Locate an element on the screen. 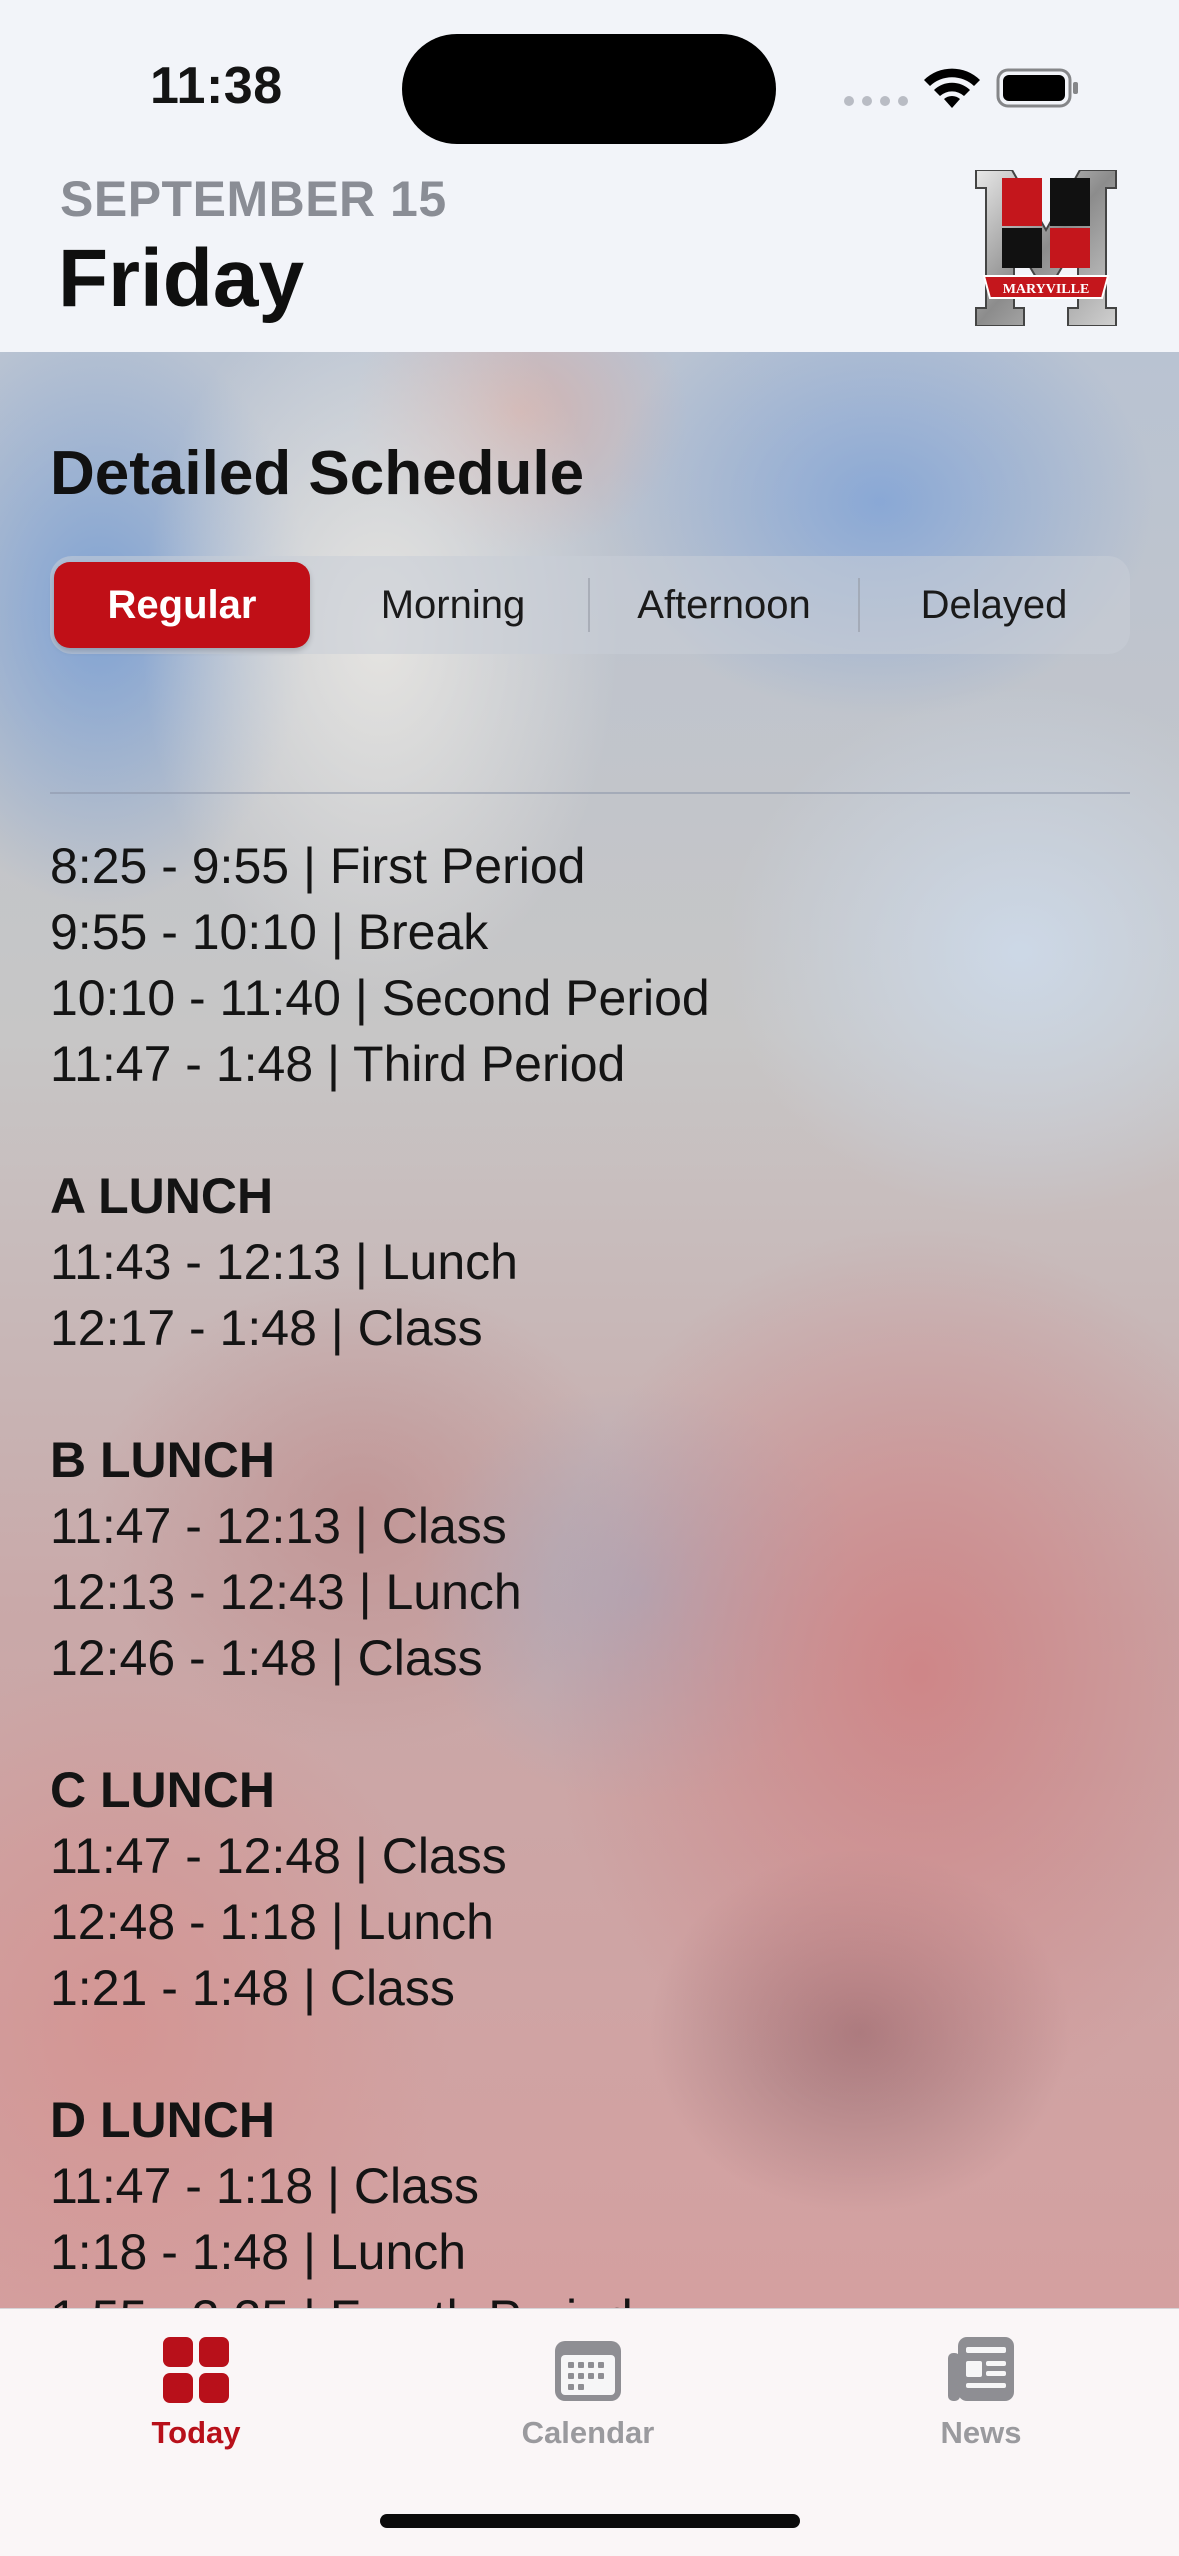  grid-icon is located at coordinates (196, 2370).